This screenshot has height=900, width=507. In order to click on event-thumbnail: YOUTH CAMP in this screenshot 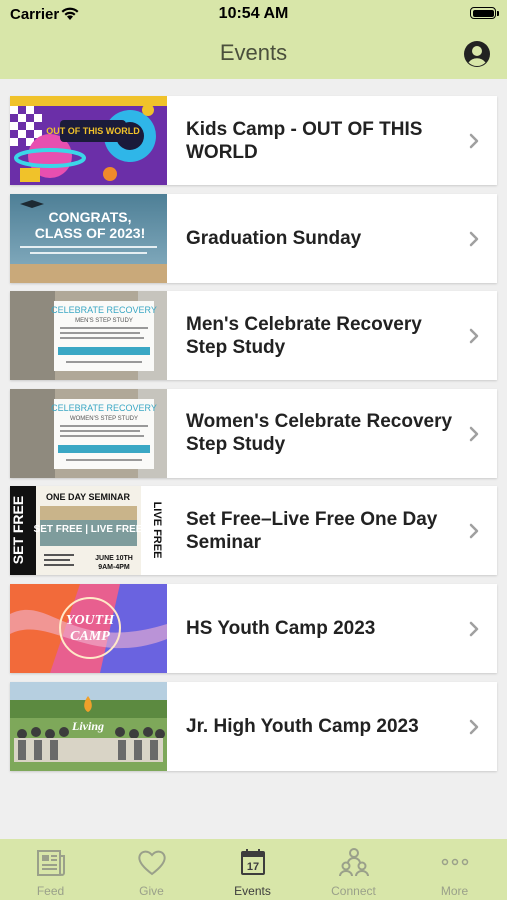, I will do `click(88, 628)`.